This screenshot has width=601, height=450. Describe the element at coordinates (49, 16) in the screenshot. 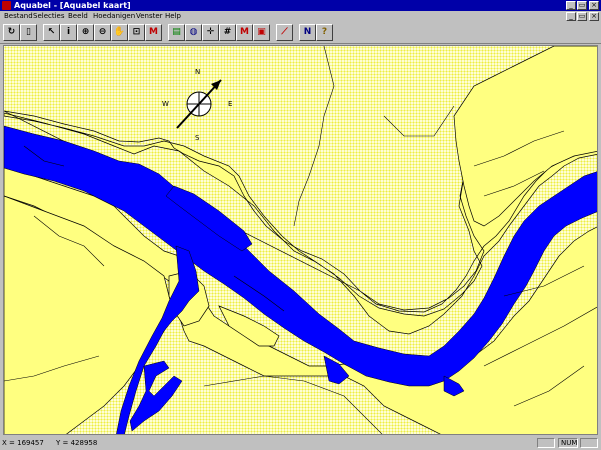

I see `menu-selecties: Selecties` at that location.